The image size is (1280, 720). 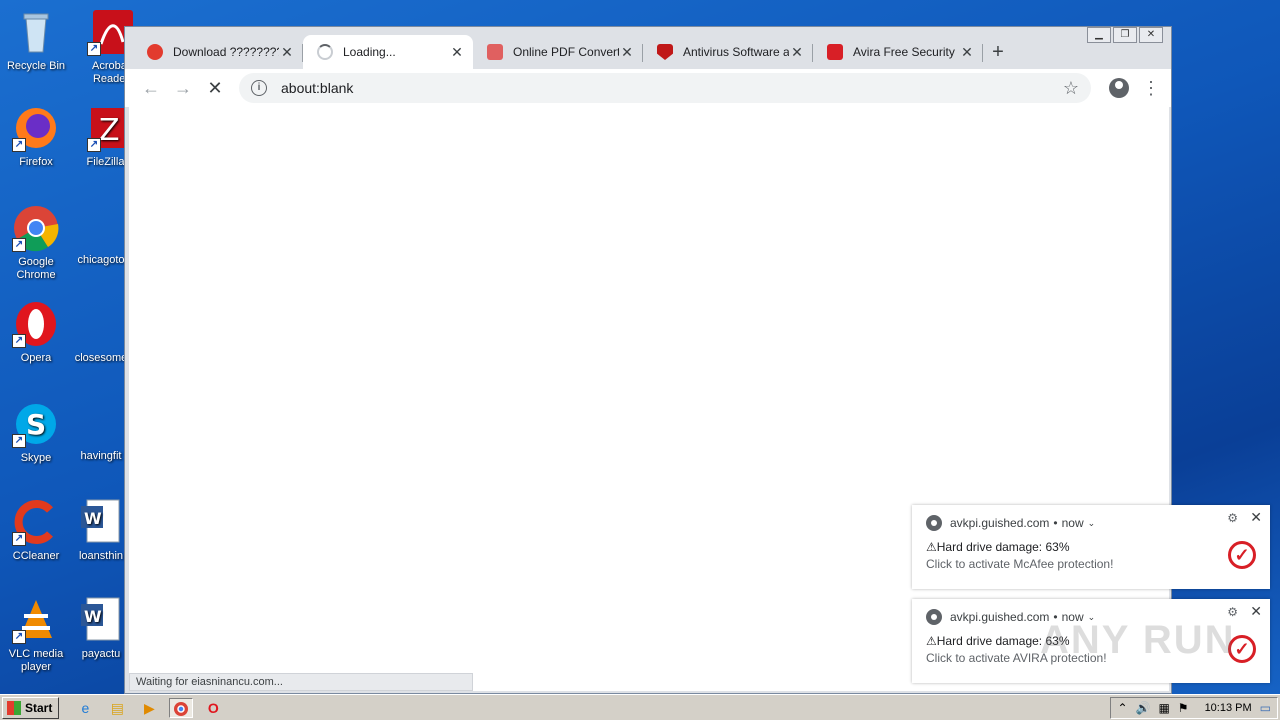 I want to click on svg-text: Z, so click(x=109, y=130).